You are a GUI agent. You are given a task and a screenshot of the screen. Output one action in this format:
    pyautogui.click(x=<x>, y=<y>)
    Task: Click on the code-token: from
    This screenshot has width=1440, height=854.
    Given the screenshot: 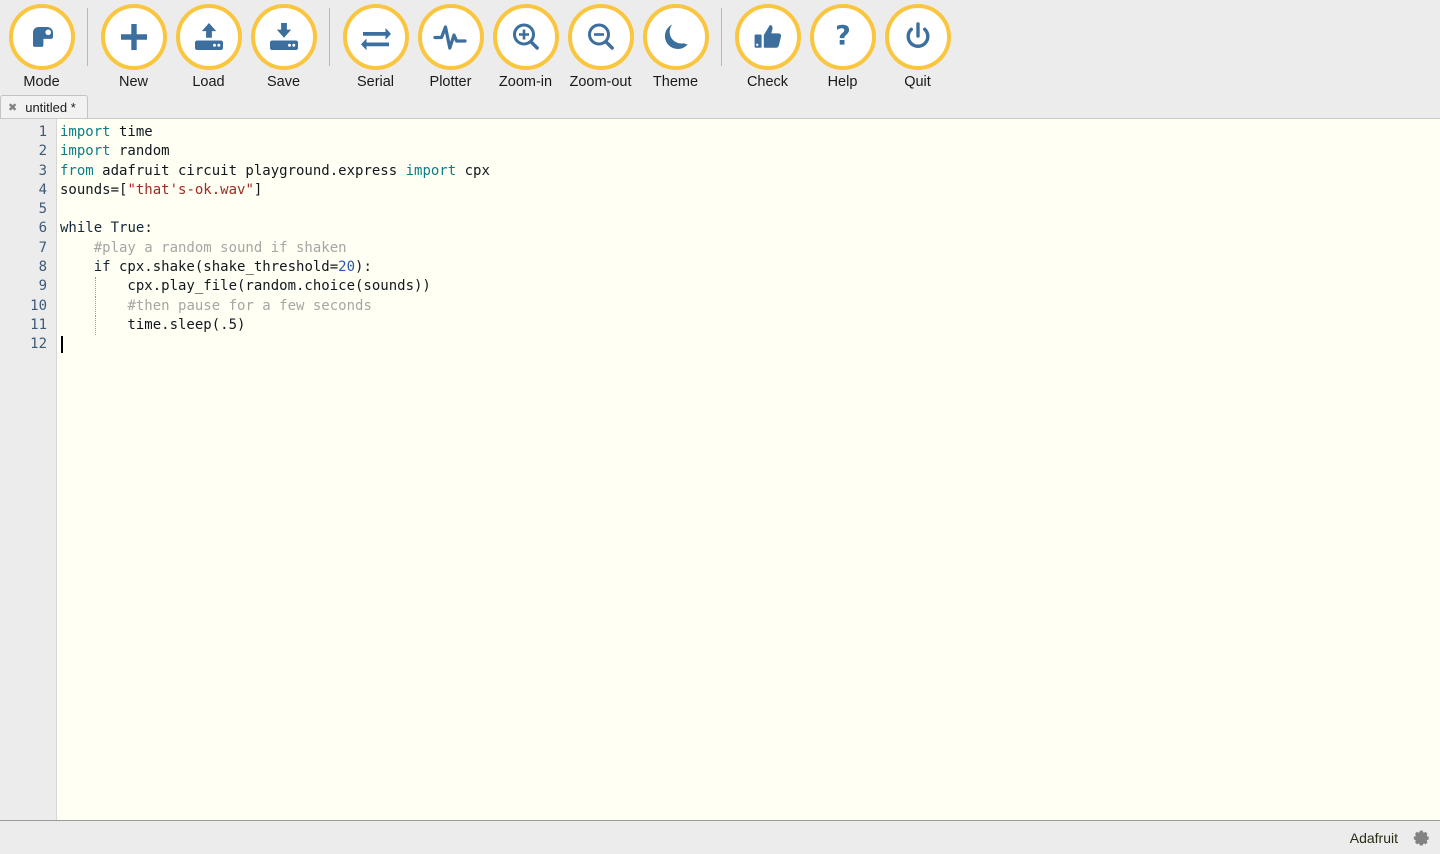 What is the action you would take?
    pyautogui.click(x=77, y=170)
    